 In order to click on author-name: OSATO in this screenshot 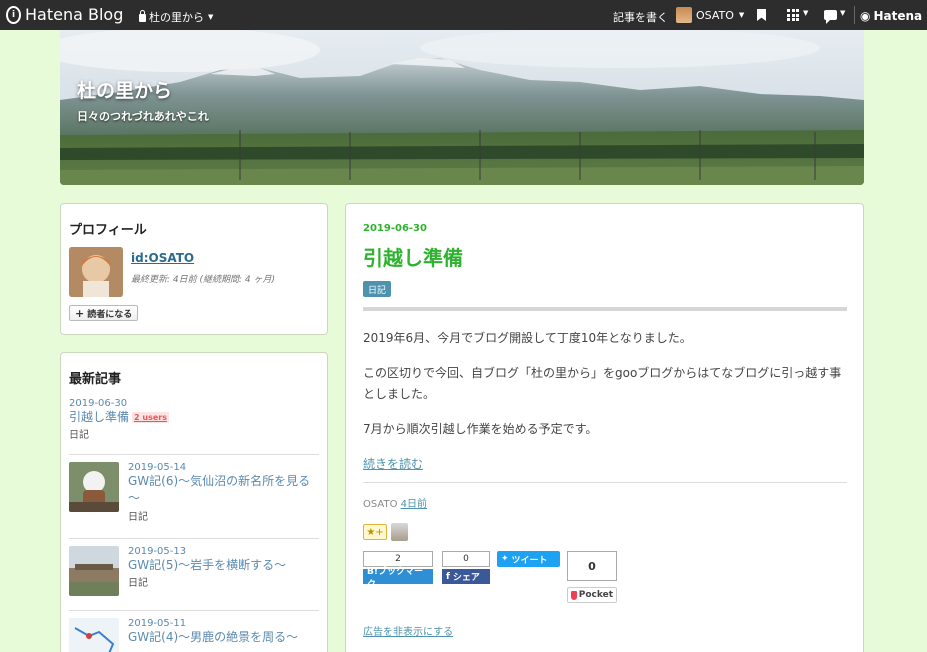, I will do `click(380, 504)`.